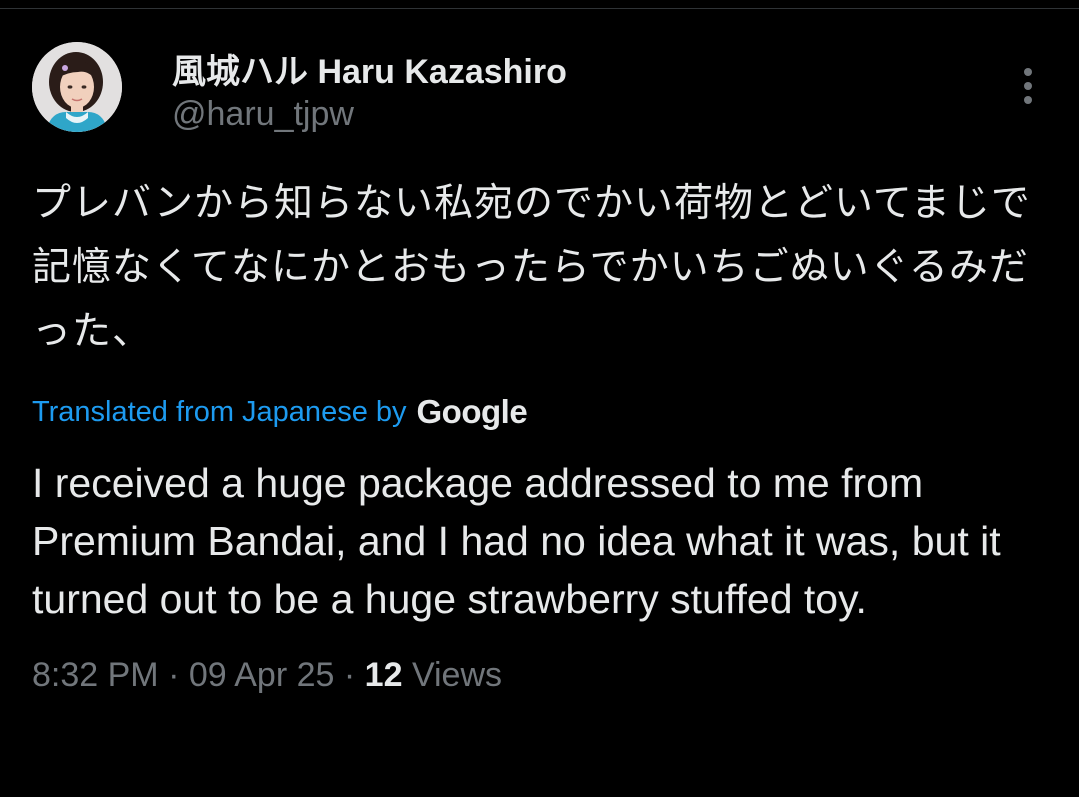 The width and height of the screenshot is (1079, 797). Describe the element at coordinates (262, 675) in the screenshot. I see `tweet-date: 09 Apr 25` at that location.